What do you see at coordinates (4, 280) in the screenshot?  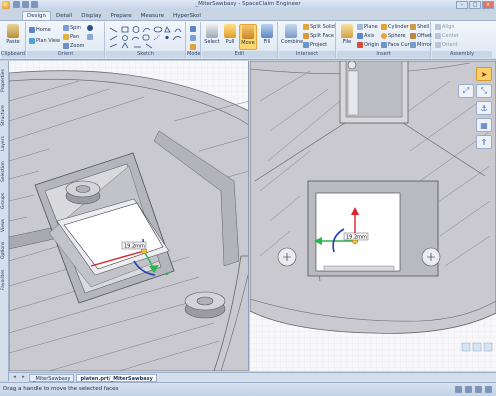 I see `tab-favorites: Favorites` at bounding box center [4, 280].